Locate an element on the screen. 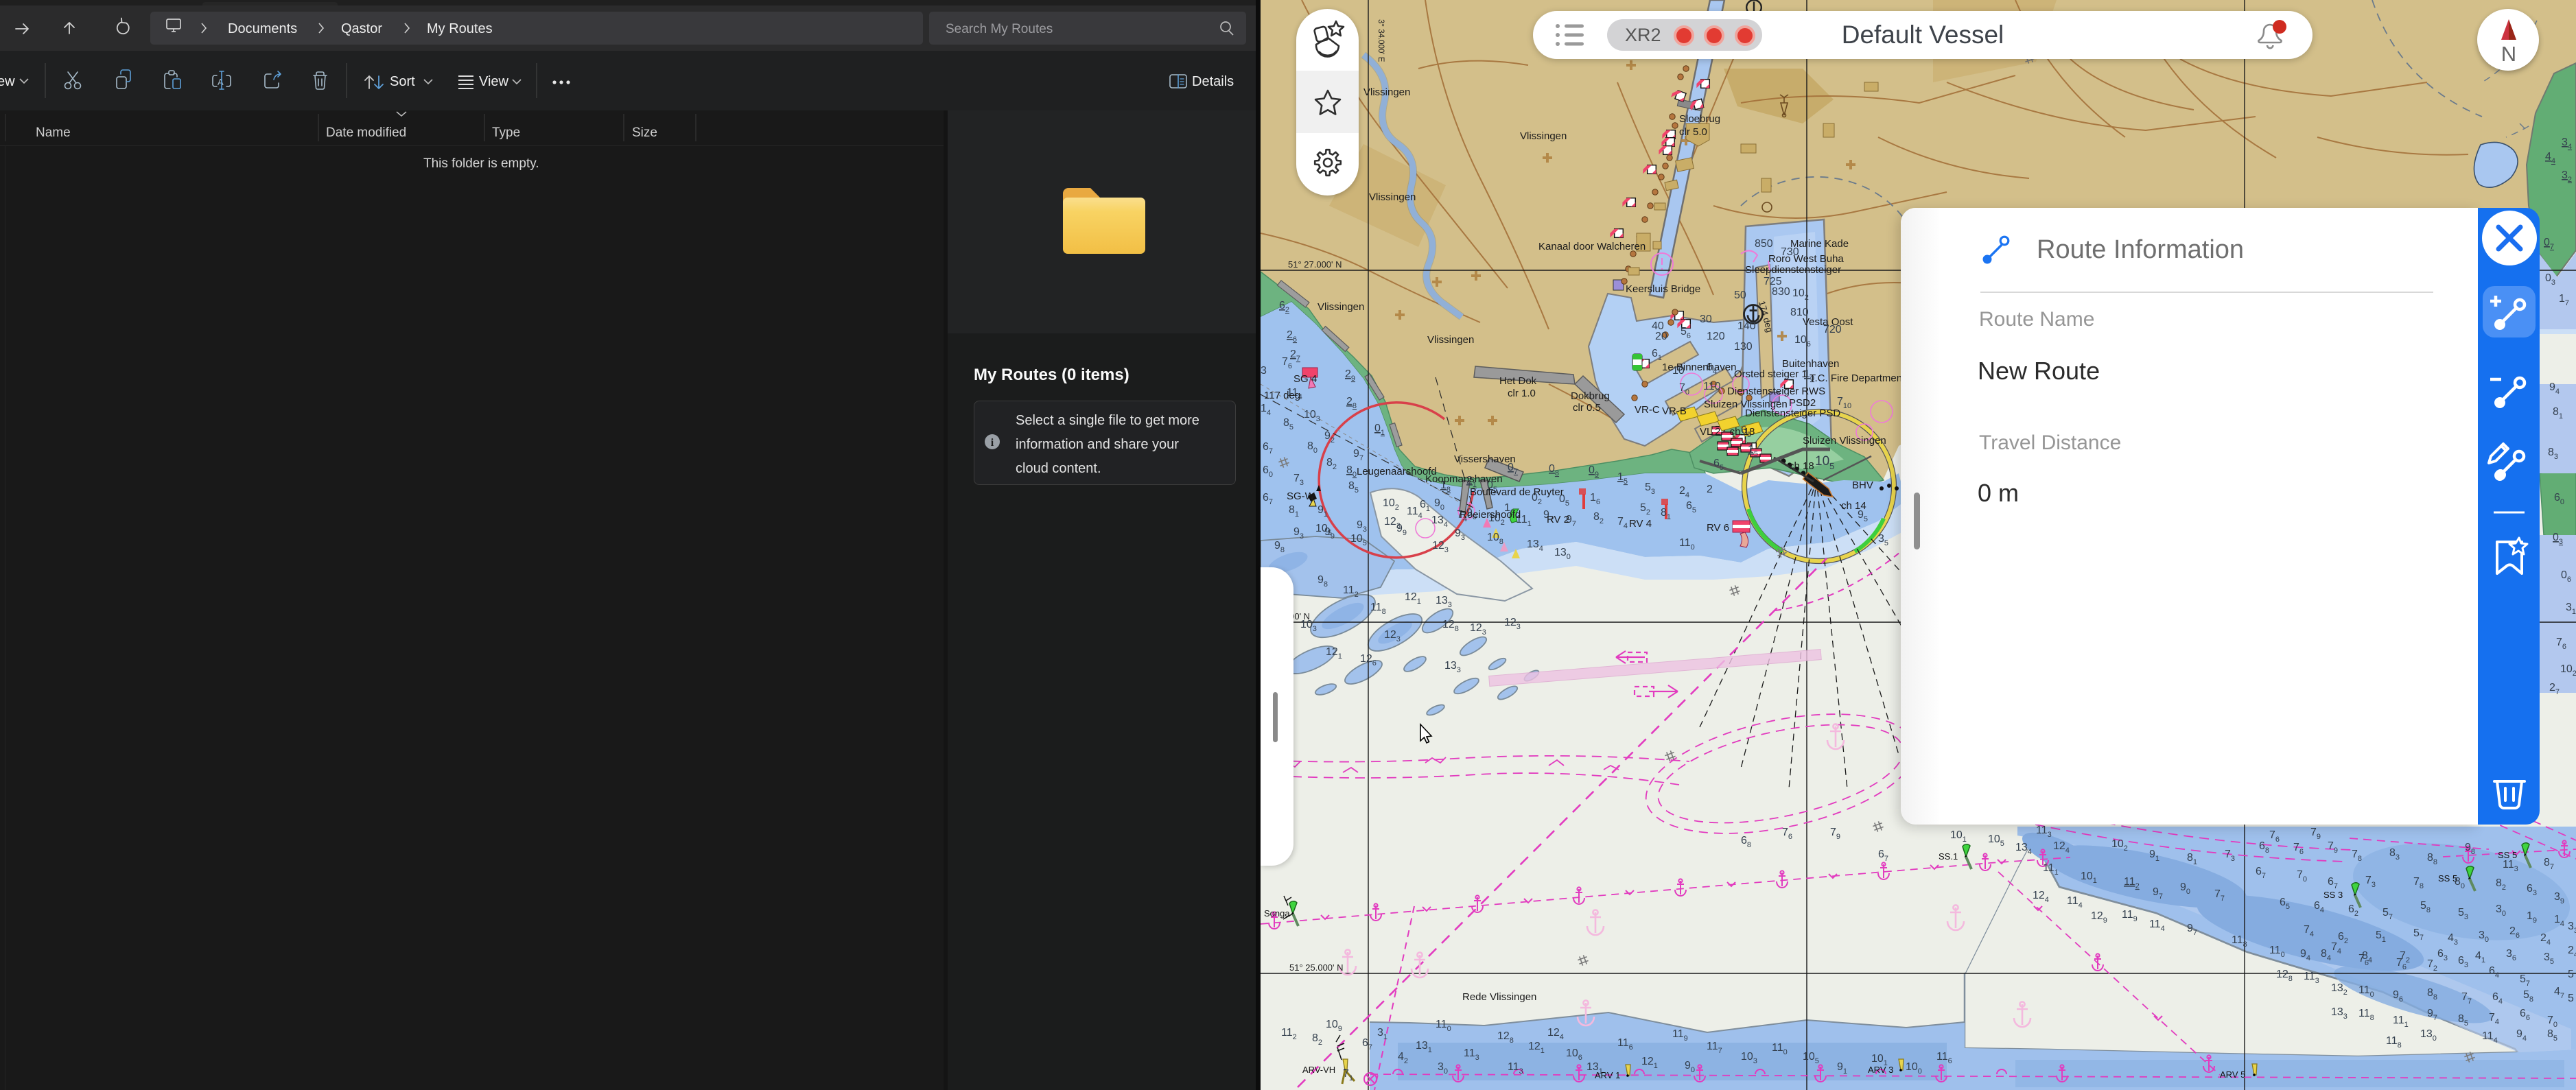  svg-text: 725 is located at coordinates (1773, 281).